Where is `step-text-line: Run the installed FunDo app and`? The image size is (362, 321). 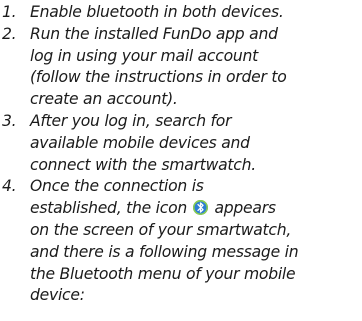 step-text-line: Run the installed FunDo app and is located at coordinates (154, 33).